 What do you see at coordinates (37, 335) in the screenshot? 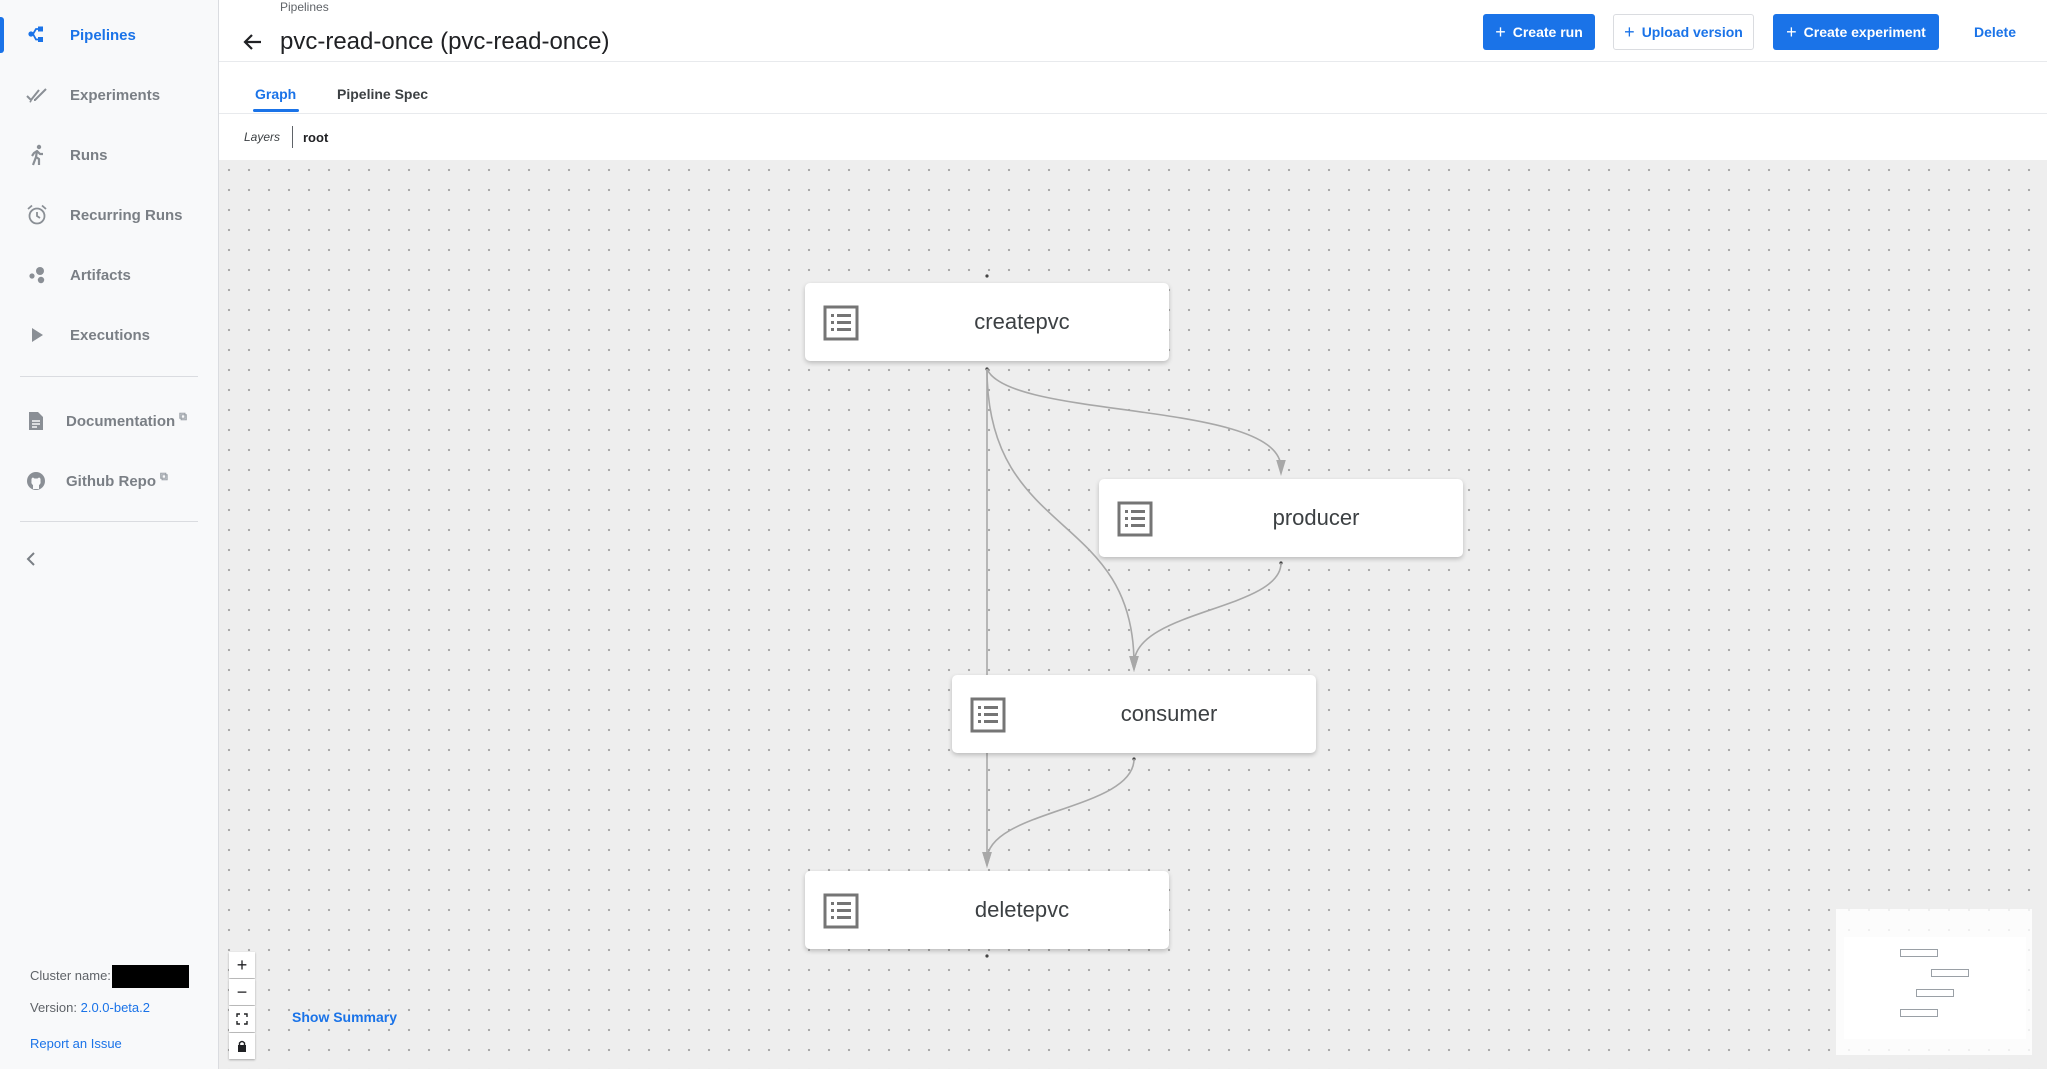
I see `play-icon` at bounding box center [37, 335].